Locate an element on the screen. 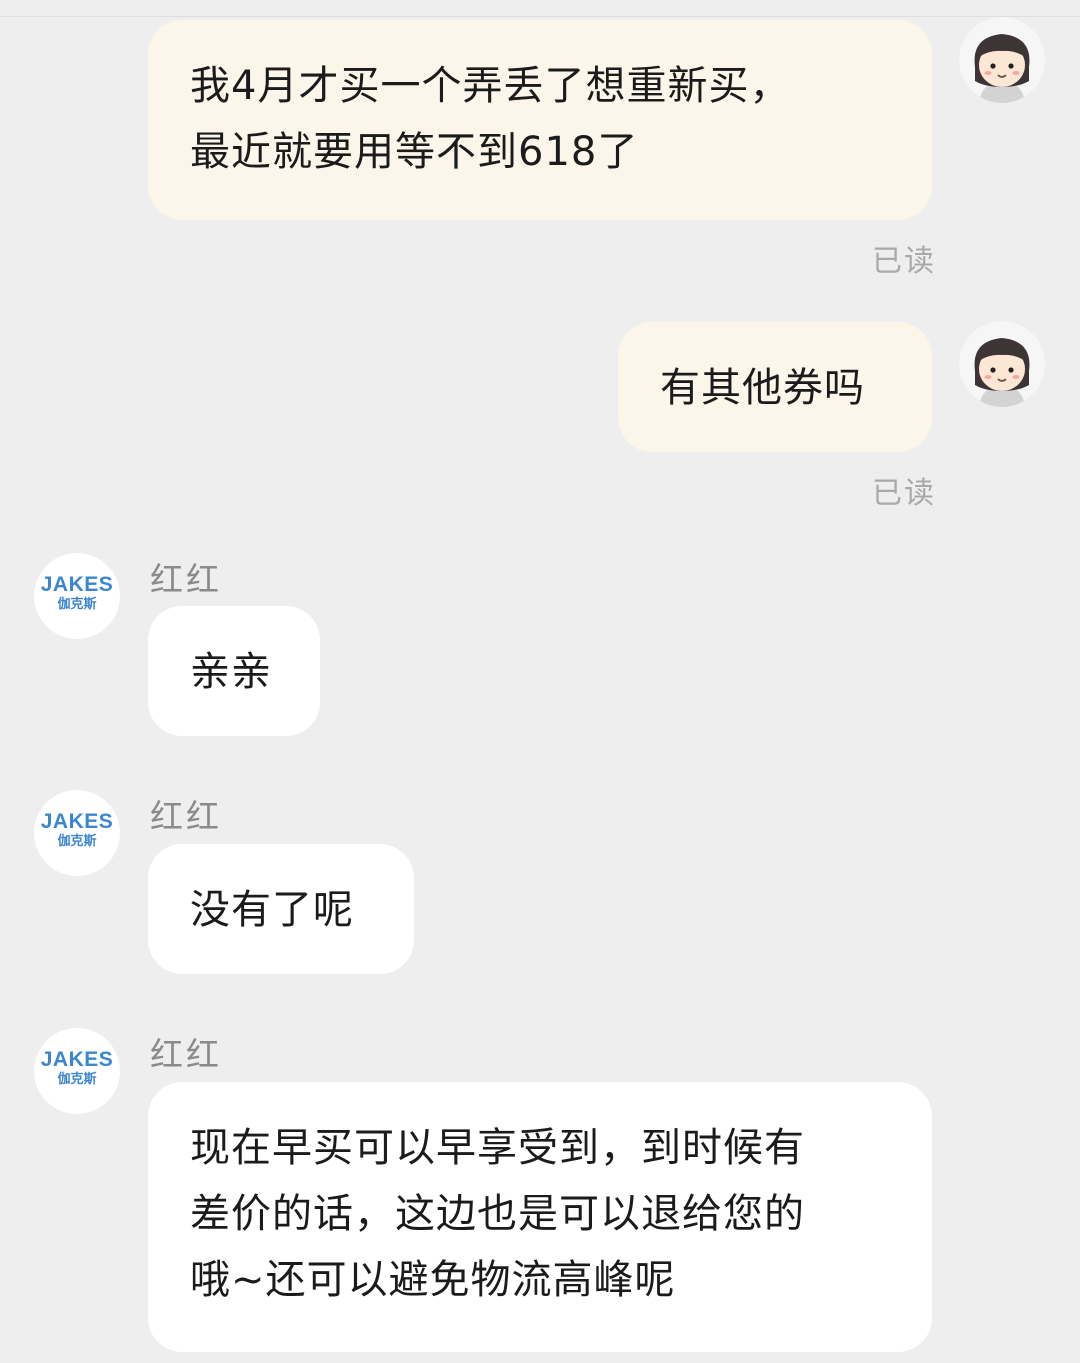 Image resolution: width=1080 pixels, height=1363 pixels. top-divider is located at coordinates (540, 16).